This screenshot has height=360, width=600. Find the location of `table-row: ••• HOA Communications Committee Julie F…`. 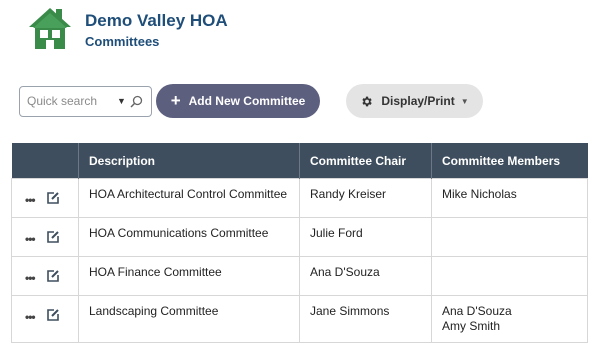

table-row: ••• HOA Communications Committee Julie F… is located at coordinates (299, 237).